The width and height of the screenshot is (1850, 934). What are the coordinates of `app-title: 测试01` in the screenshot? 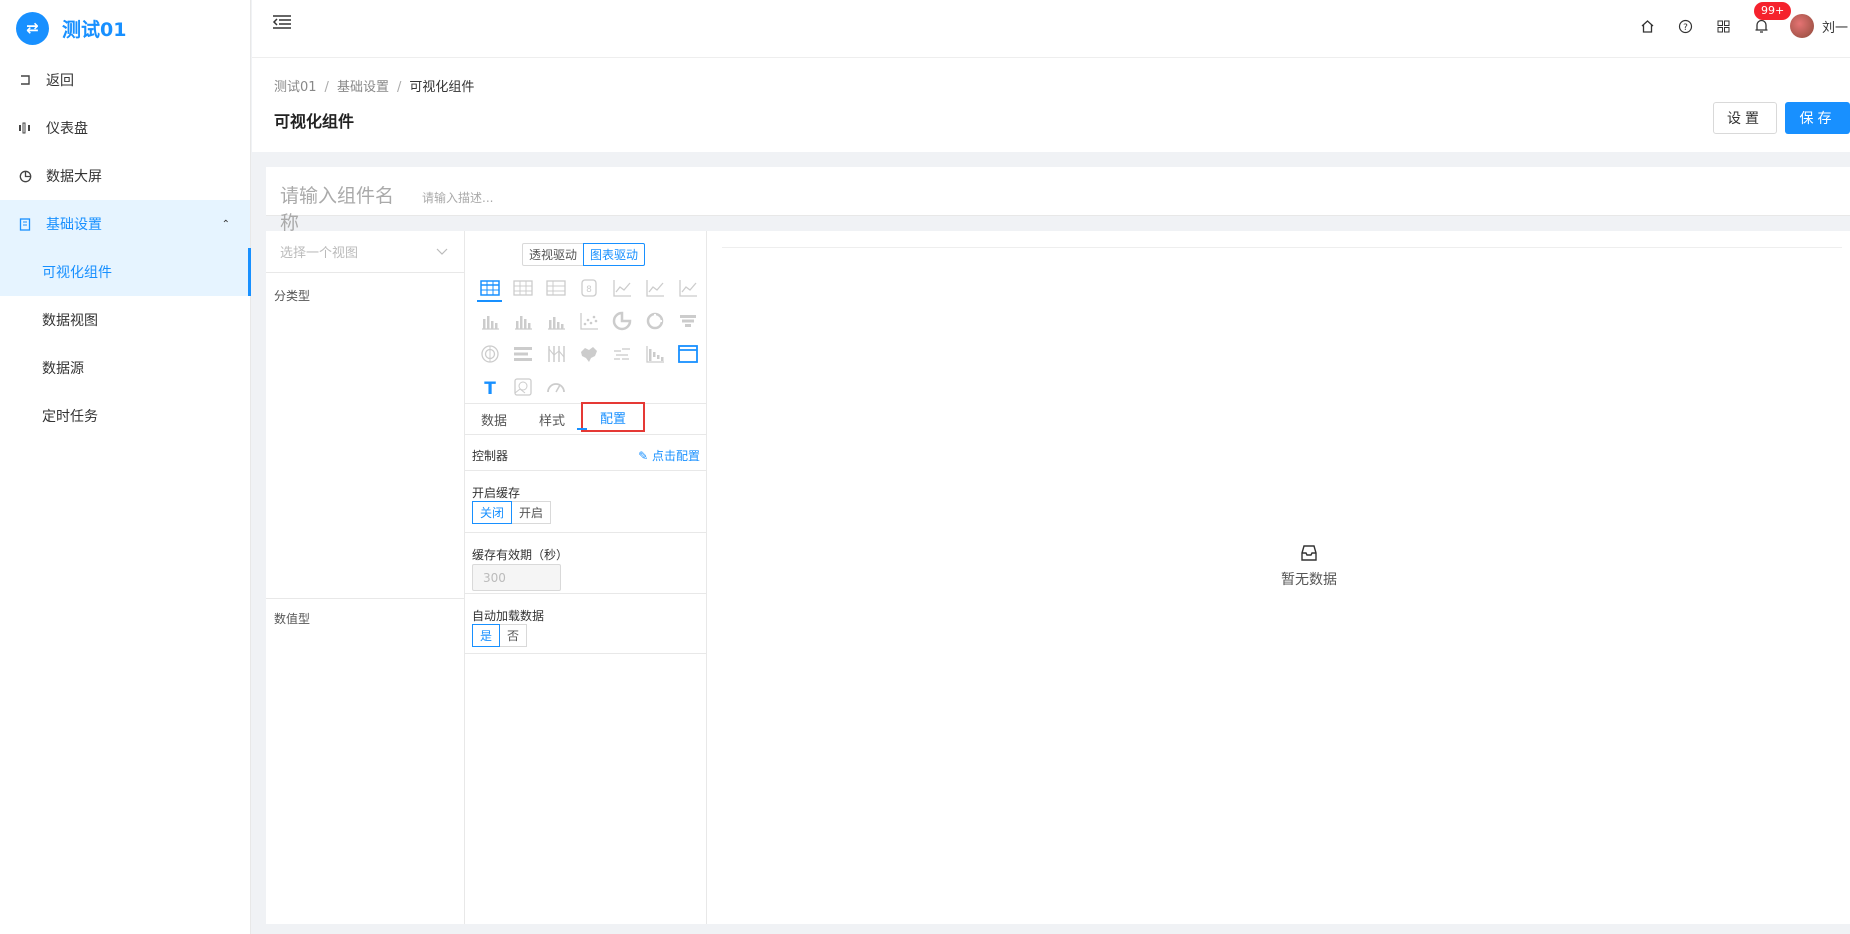 It's located at (94, 29).